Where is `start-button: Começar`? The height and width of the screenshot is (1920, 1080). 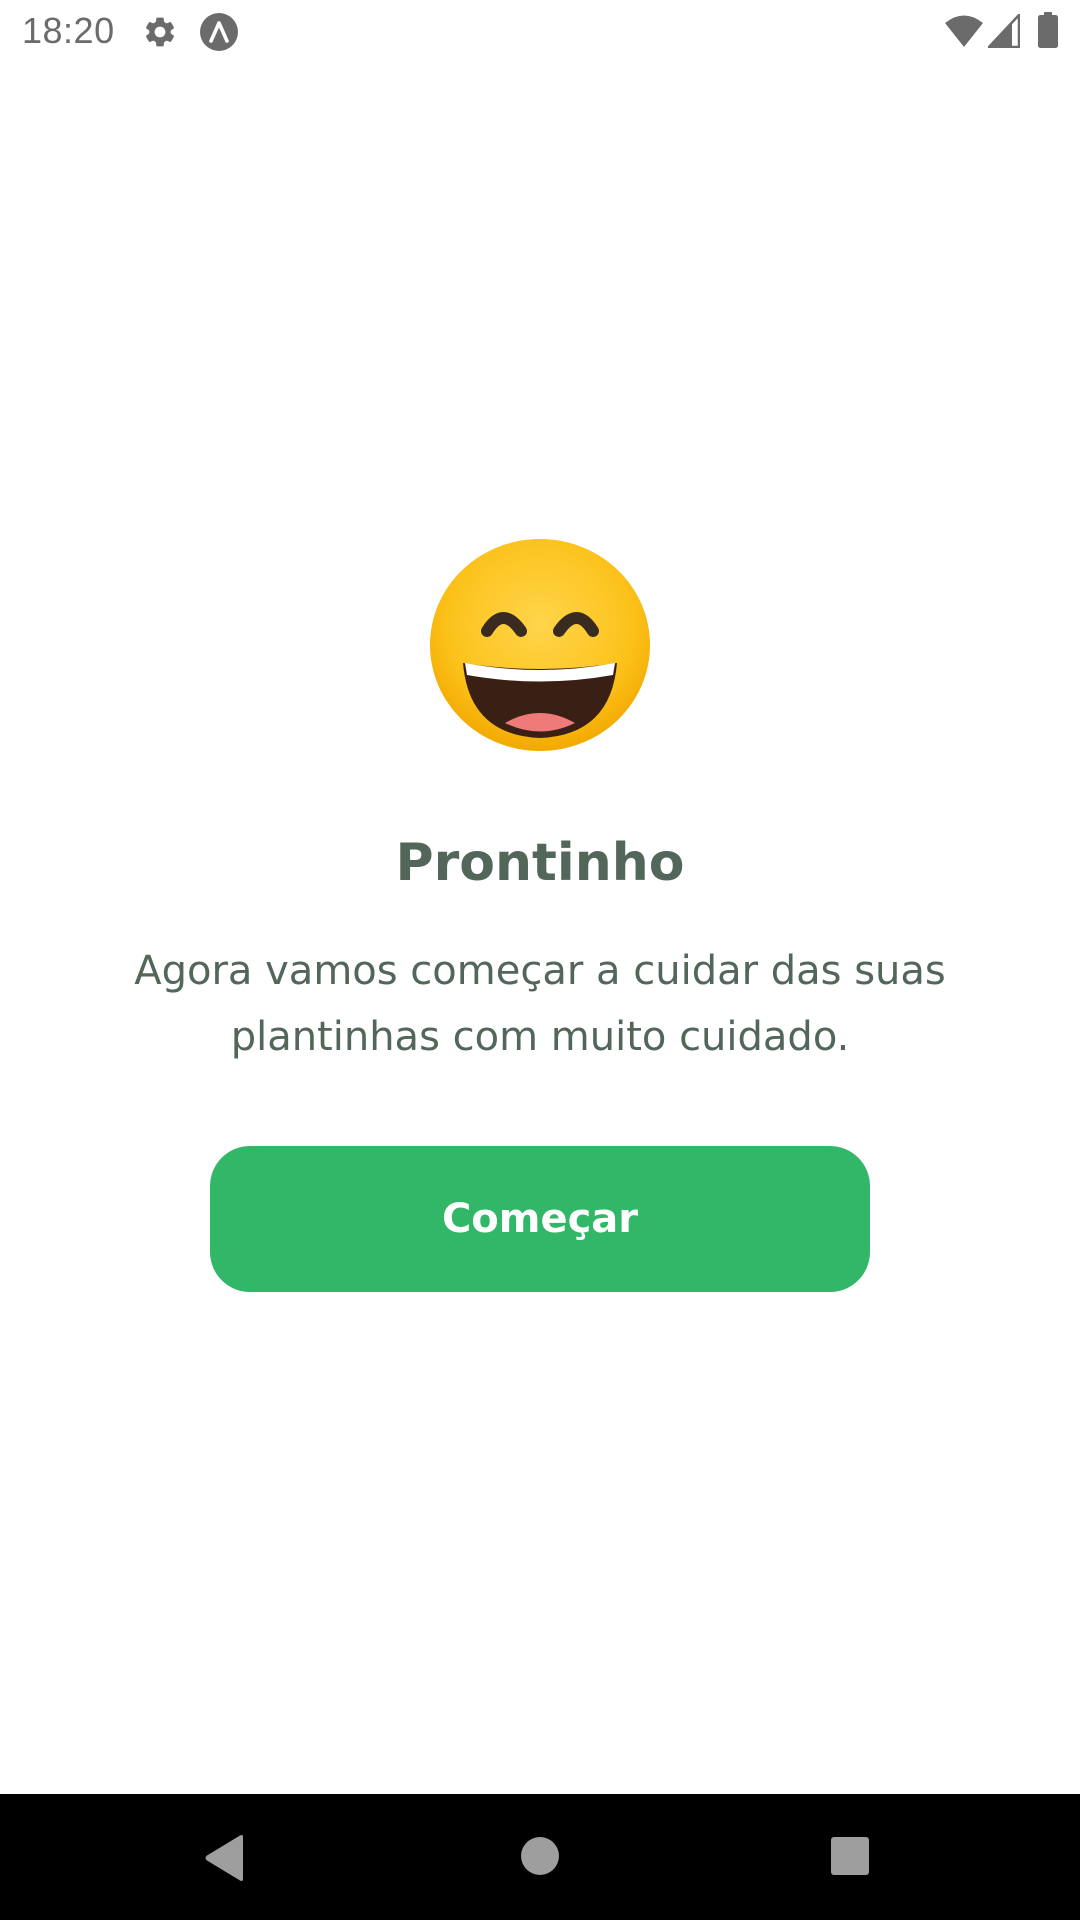
start-button: Começar is located at coordinates (540, 1219).